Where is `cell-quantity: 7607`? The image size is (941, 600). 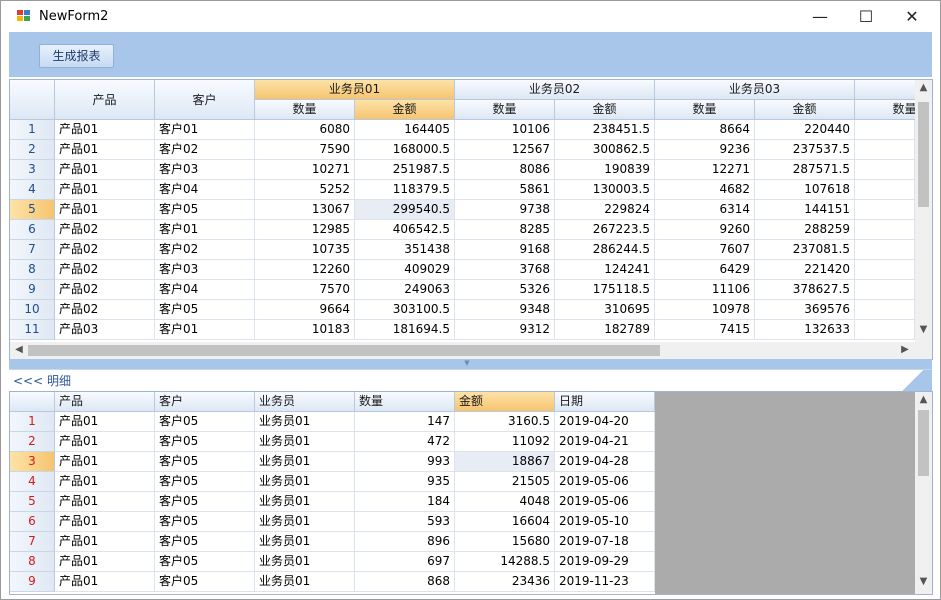 cell-quantity: 7607 is located at coordinates (705, 250).